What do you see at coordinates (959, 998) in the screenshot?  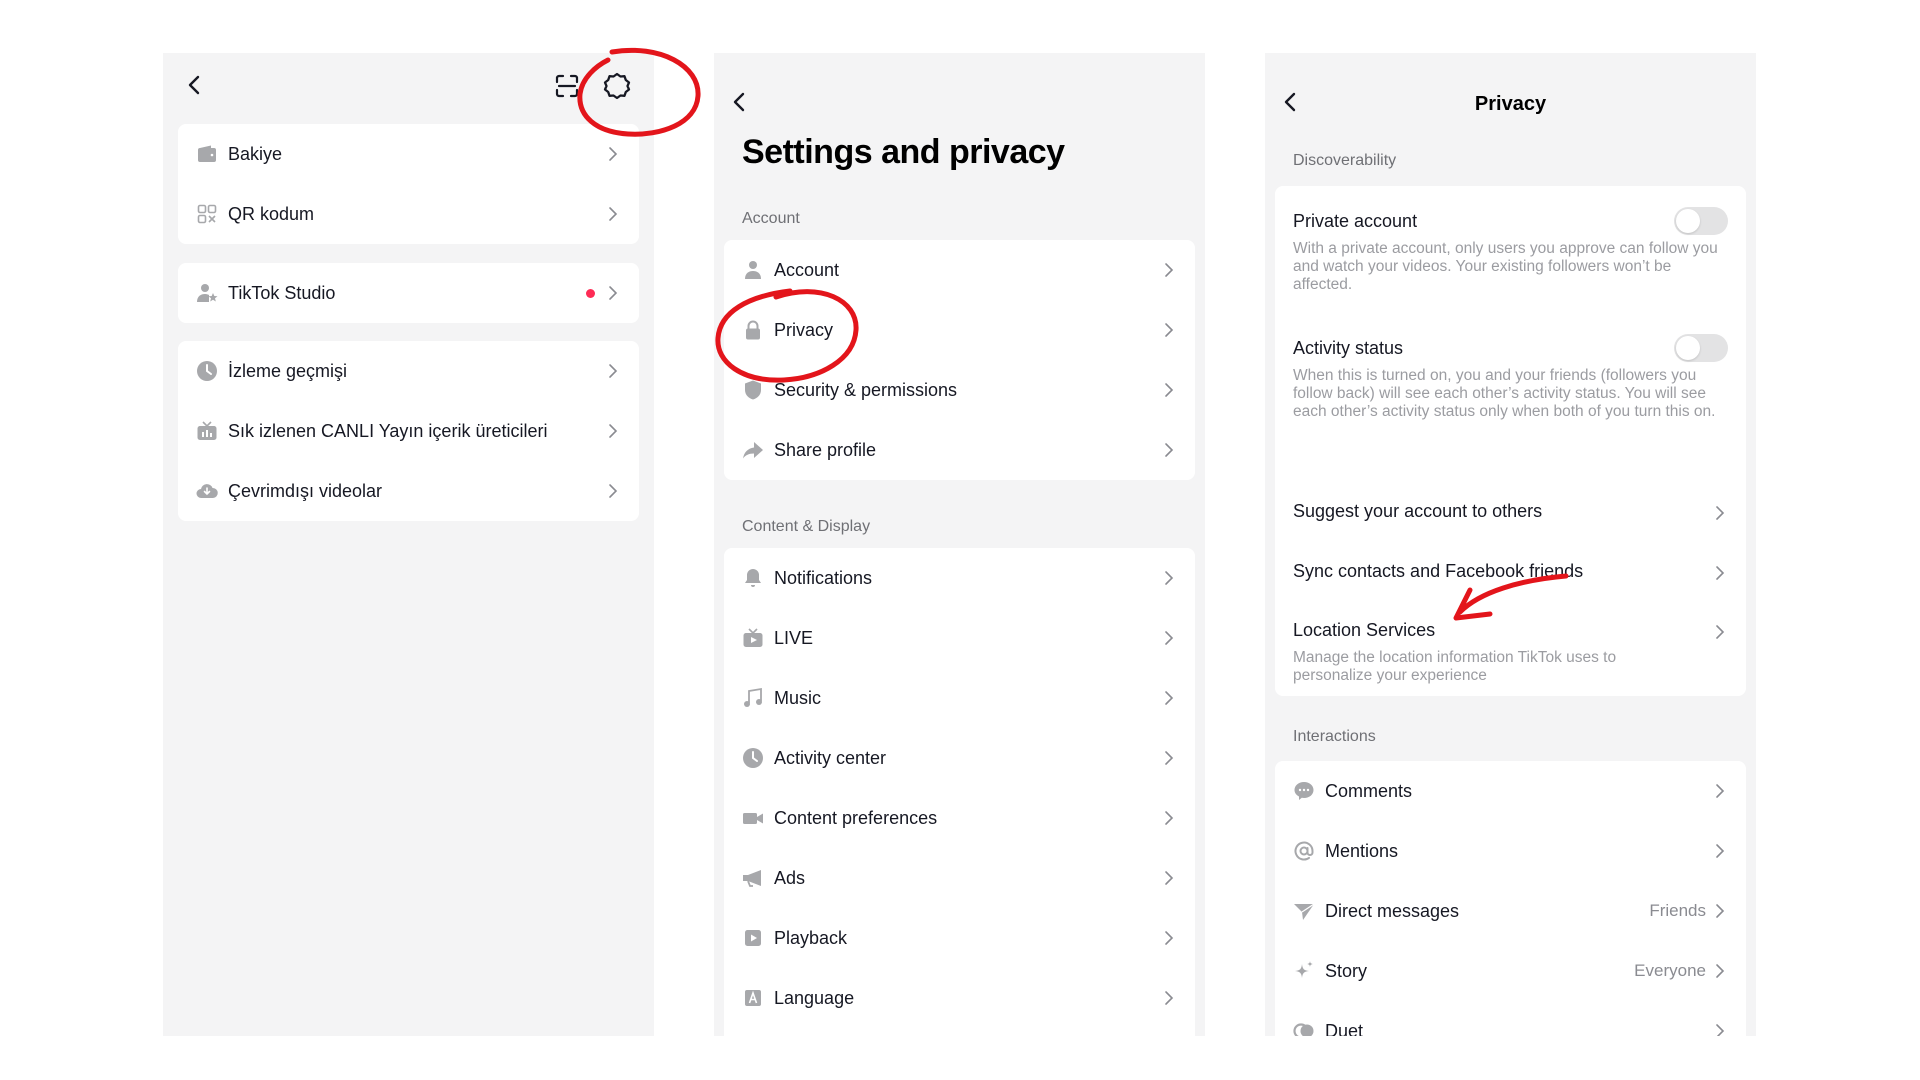 I see `settings-item-language: Language` at bounding box center [959, 998].